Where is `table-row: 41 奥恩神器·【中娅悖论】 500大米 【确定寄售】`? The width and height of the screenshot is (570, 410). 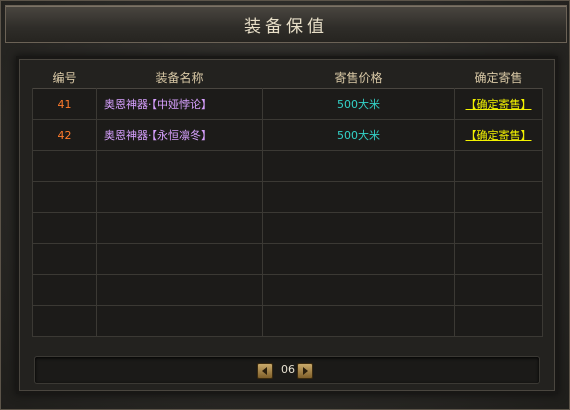 table-row: 41 奥恩神器·【中娅悖论】 500大米 【确定寄售】 is located at coordinates (287, 104).